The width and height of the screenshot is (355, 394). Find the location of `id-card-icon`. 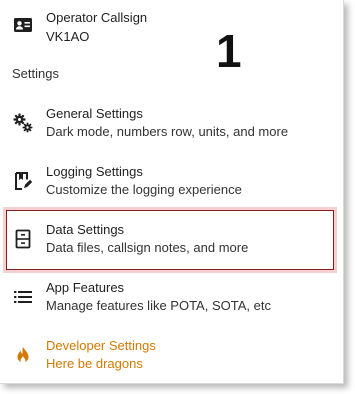

id-card-icon is located at coordinates (23, 25).